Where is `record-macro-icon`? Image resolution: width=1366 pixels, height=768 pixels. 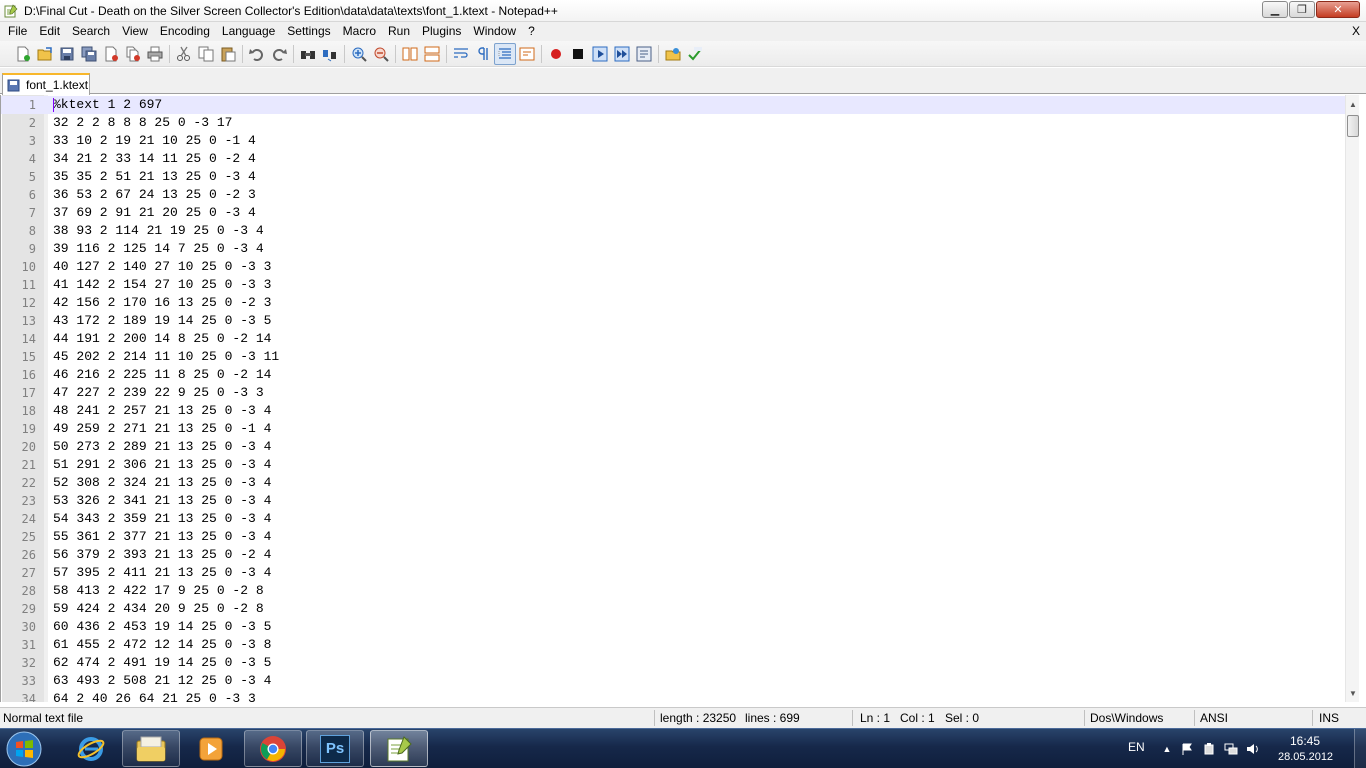 record-macro-icon is located at coordinates (556, 54).